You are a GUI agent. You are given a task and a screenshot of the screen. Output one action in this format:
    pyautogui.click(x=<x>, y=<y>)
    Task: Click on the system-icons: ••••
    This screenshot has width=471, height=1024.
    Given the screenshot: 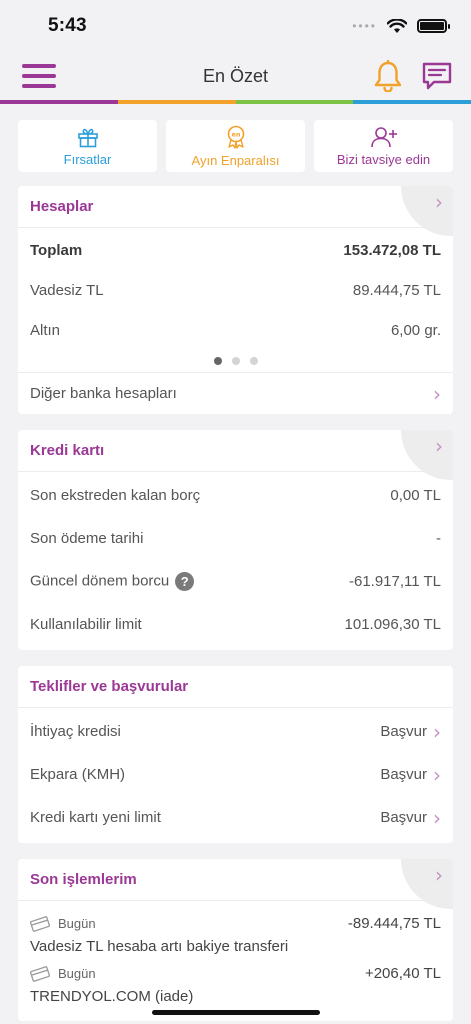 What is the action you would take?
    pyautogui.click(x=401, y=26)
    